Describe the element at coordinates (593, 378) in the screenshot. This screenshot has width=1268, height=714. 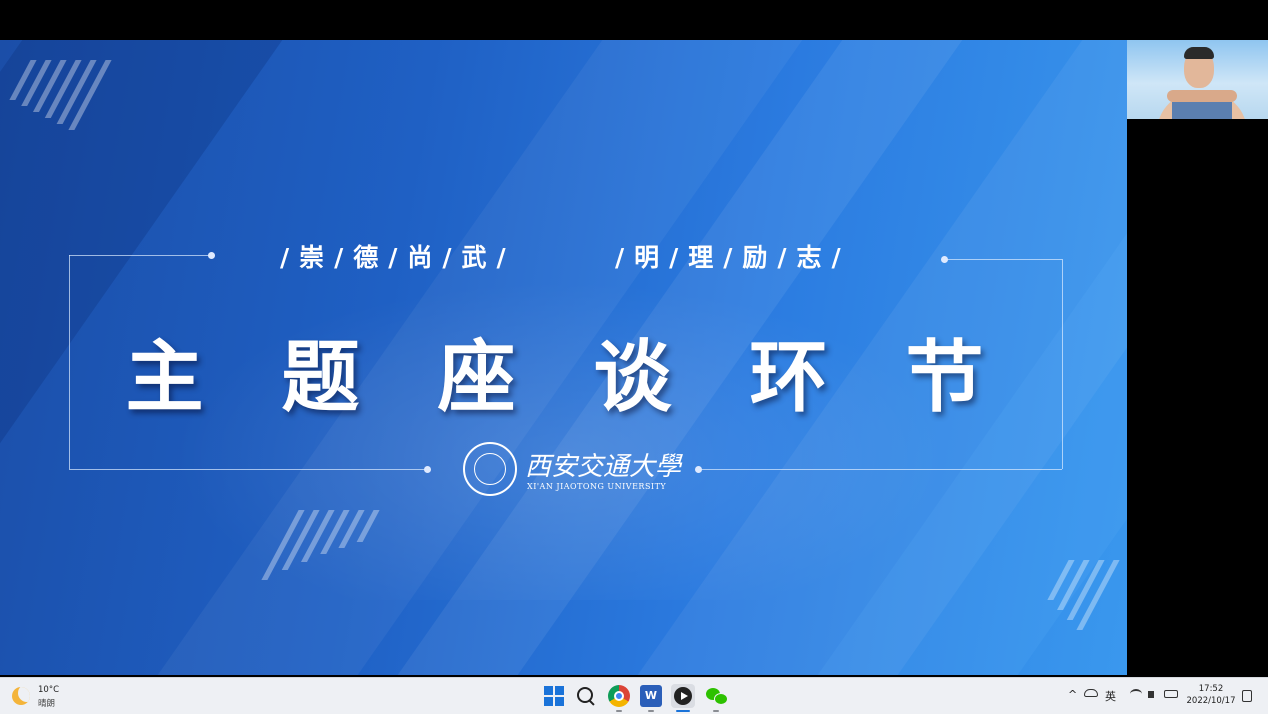
I see `slide-title: 主题座谈环节` at that location.